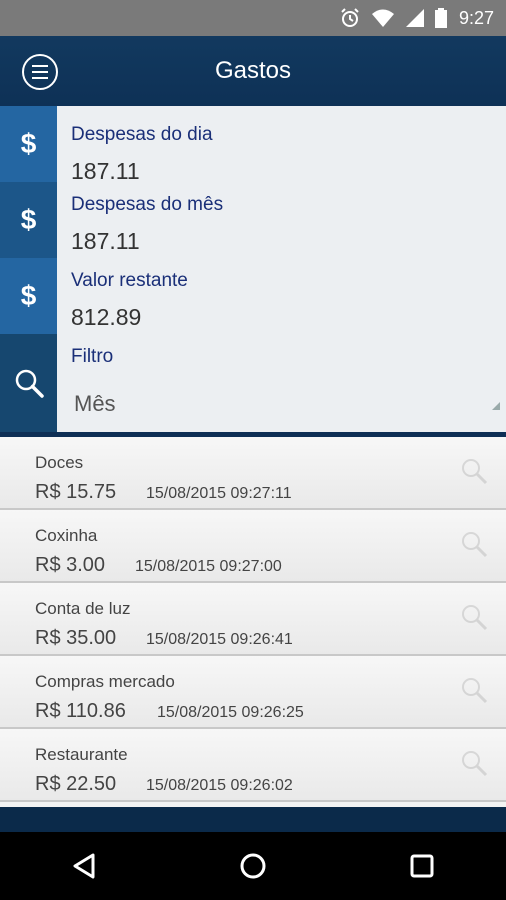  What do you see at coordinates (95, 403) in the screenshot?
I see `filter-selected-value: Mês` at bounding box center [95, 403].